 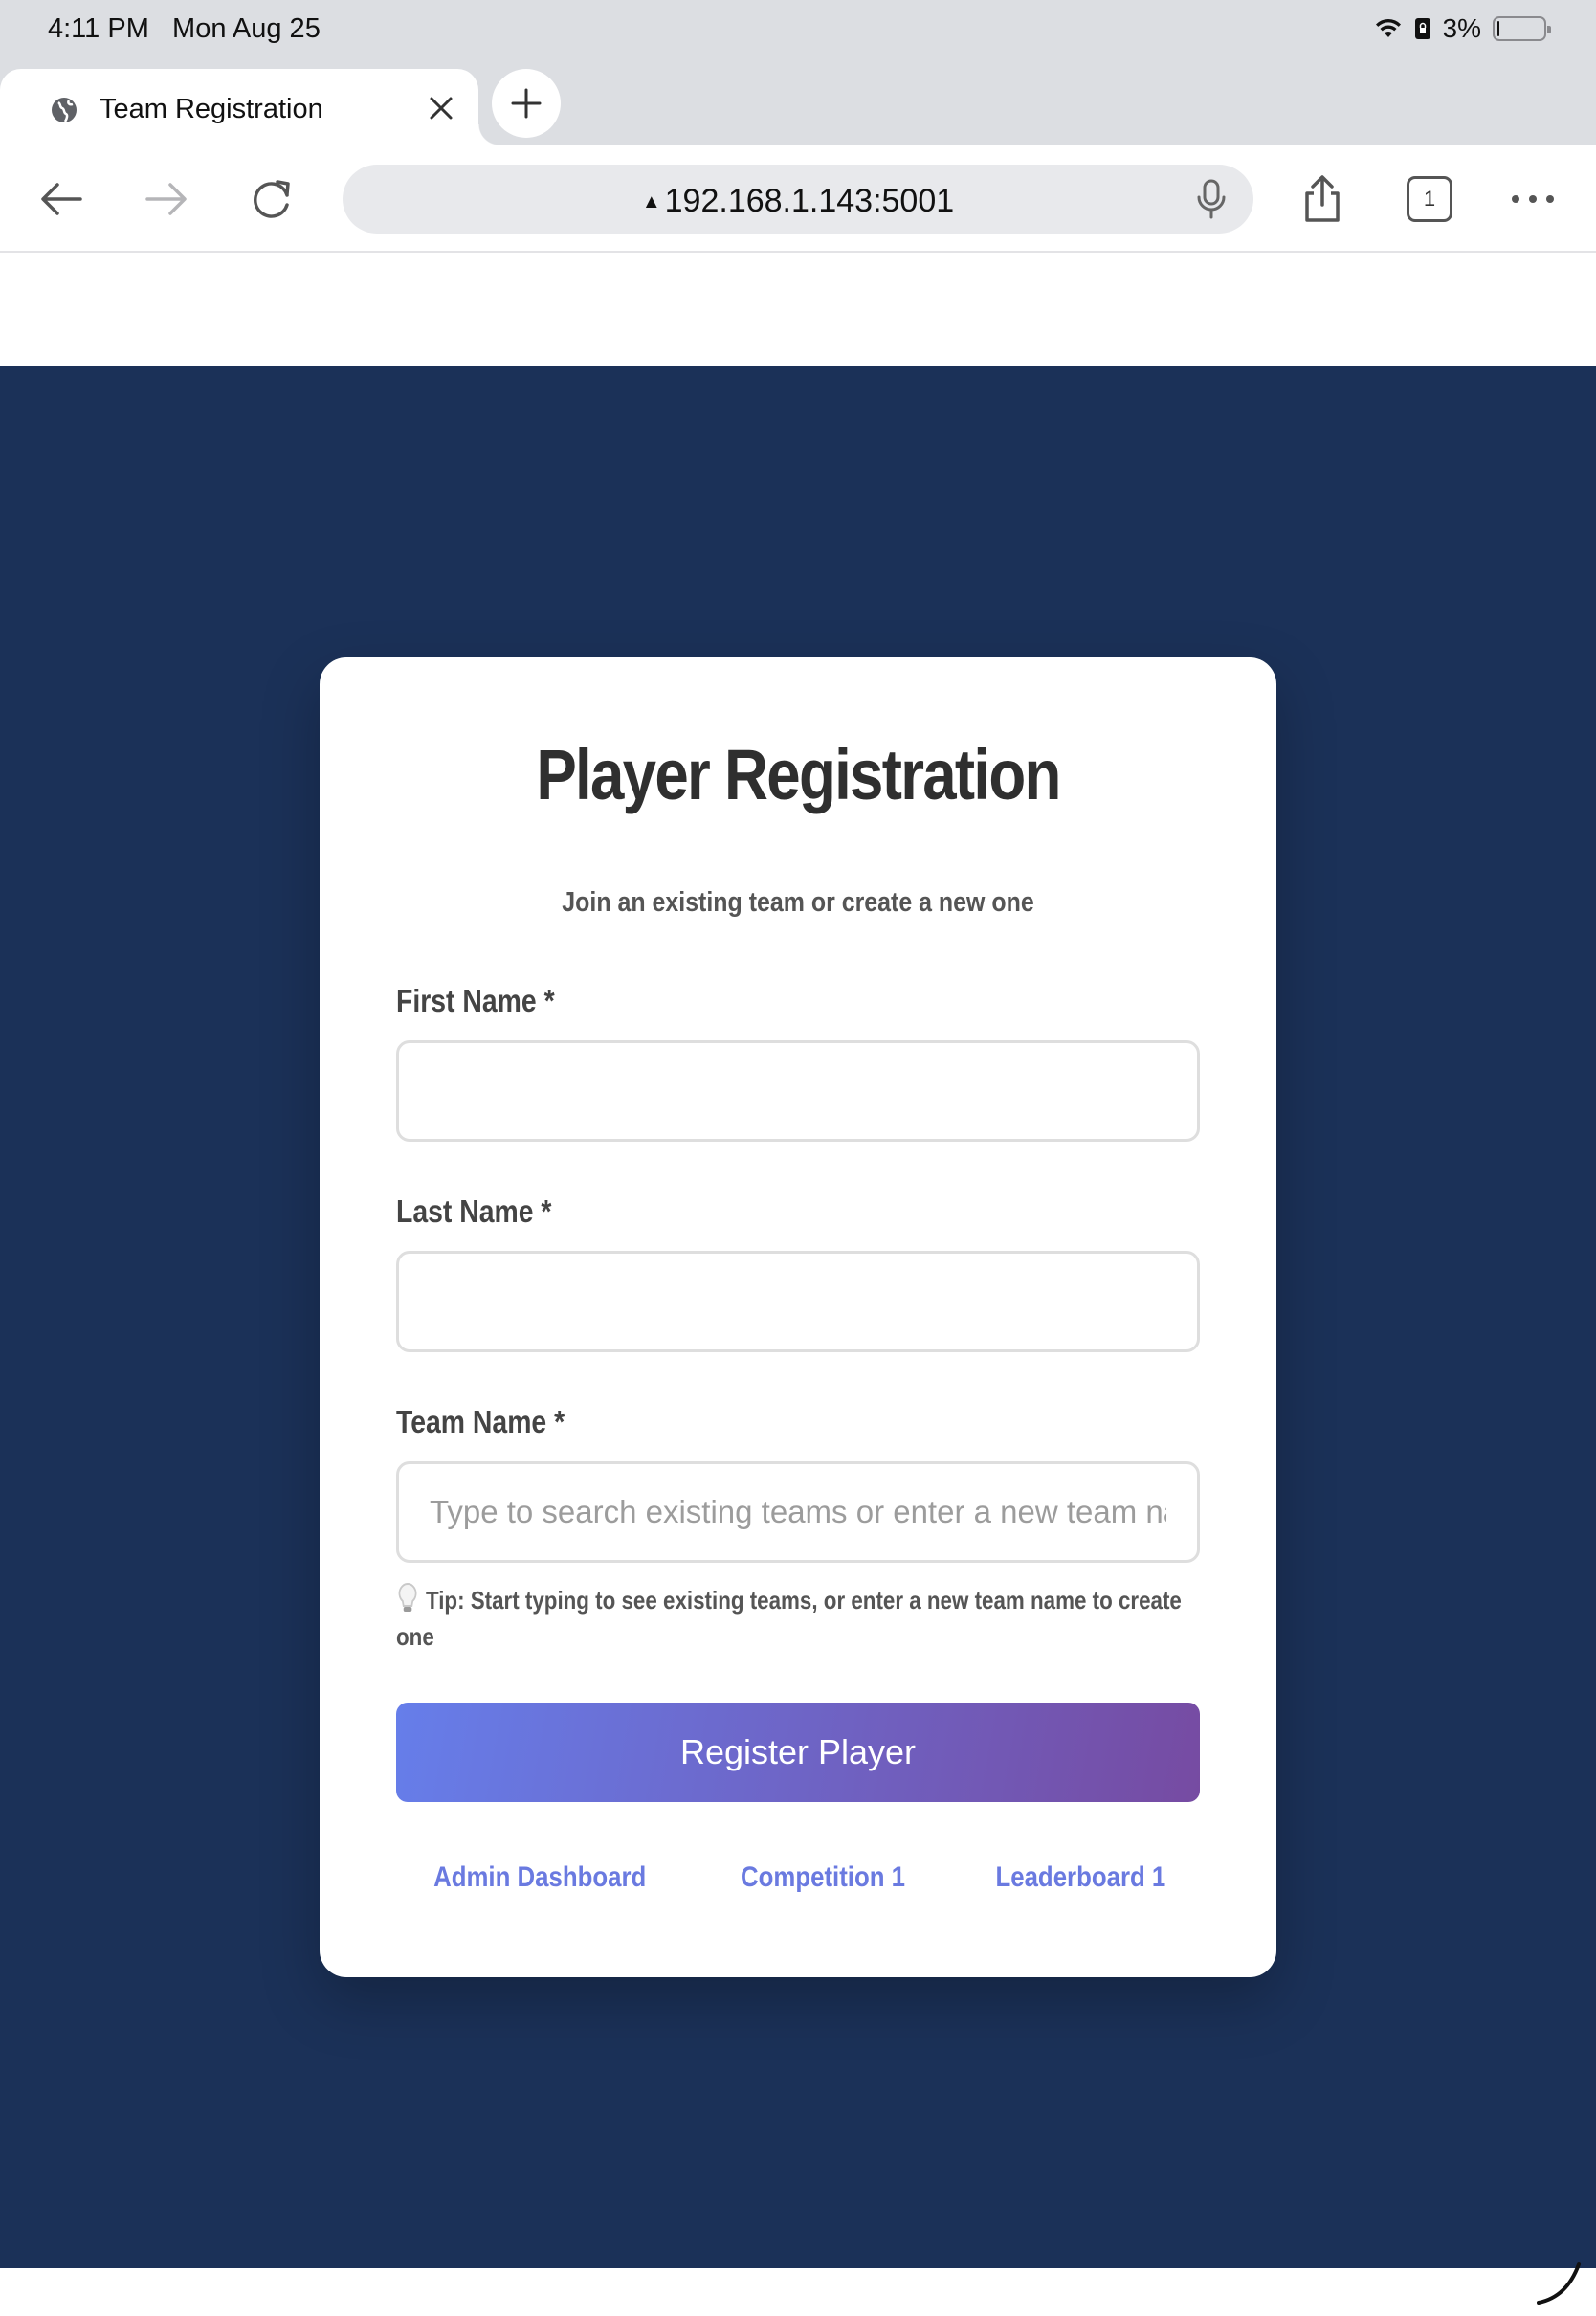 What do you see at coordinates (99, 28) in the screenshot?
I see `status-clock: 4:11 PM` at bounding box center [99, 28].